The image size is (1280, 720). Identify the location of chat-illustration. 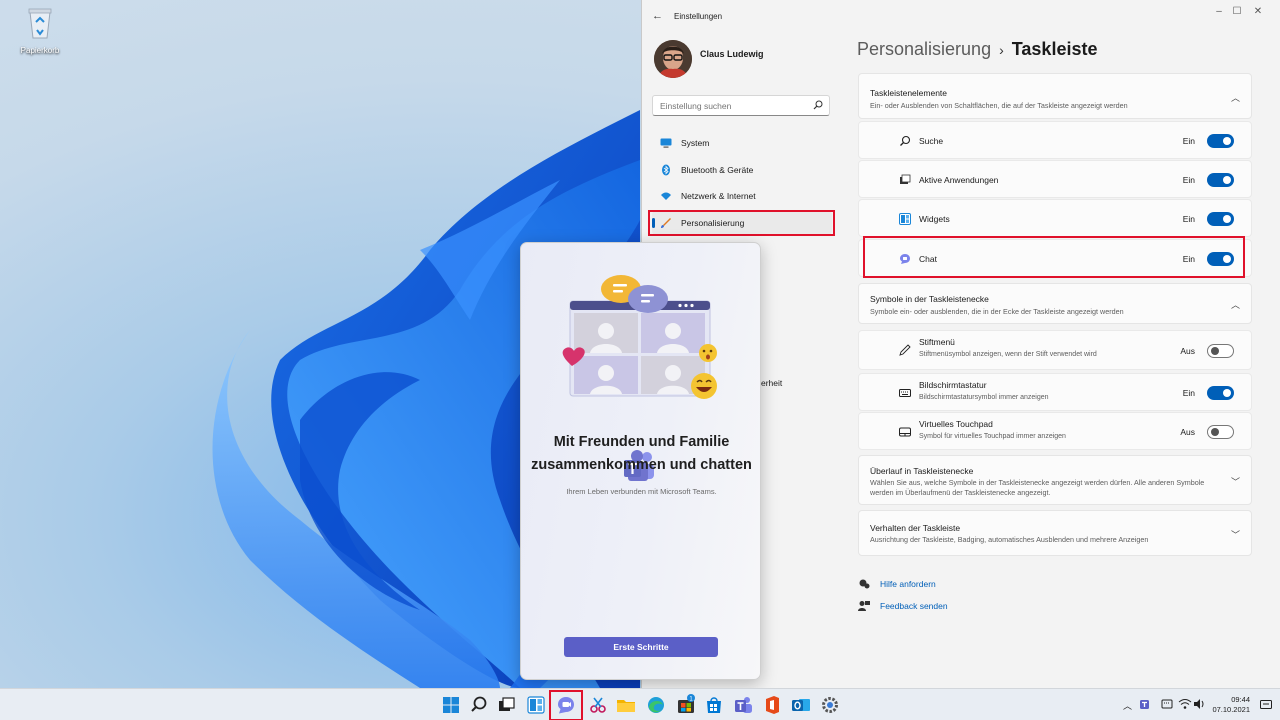
(639, 337).